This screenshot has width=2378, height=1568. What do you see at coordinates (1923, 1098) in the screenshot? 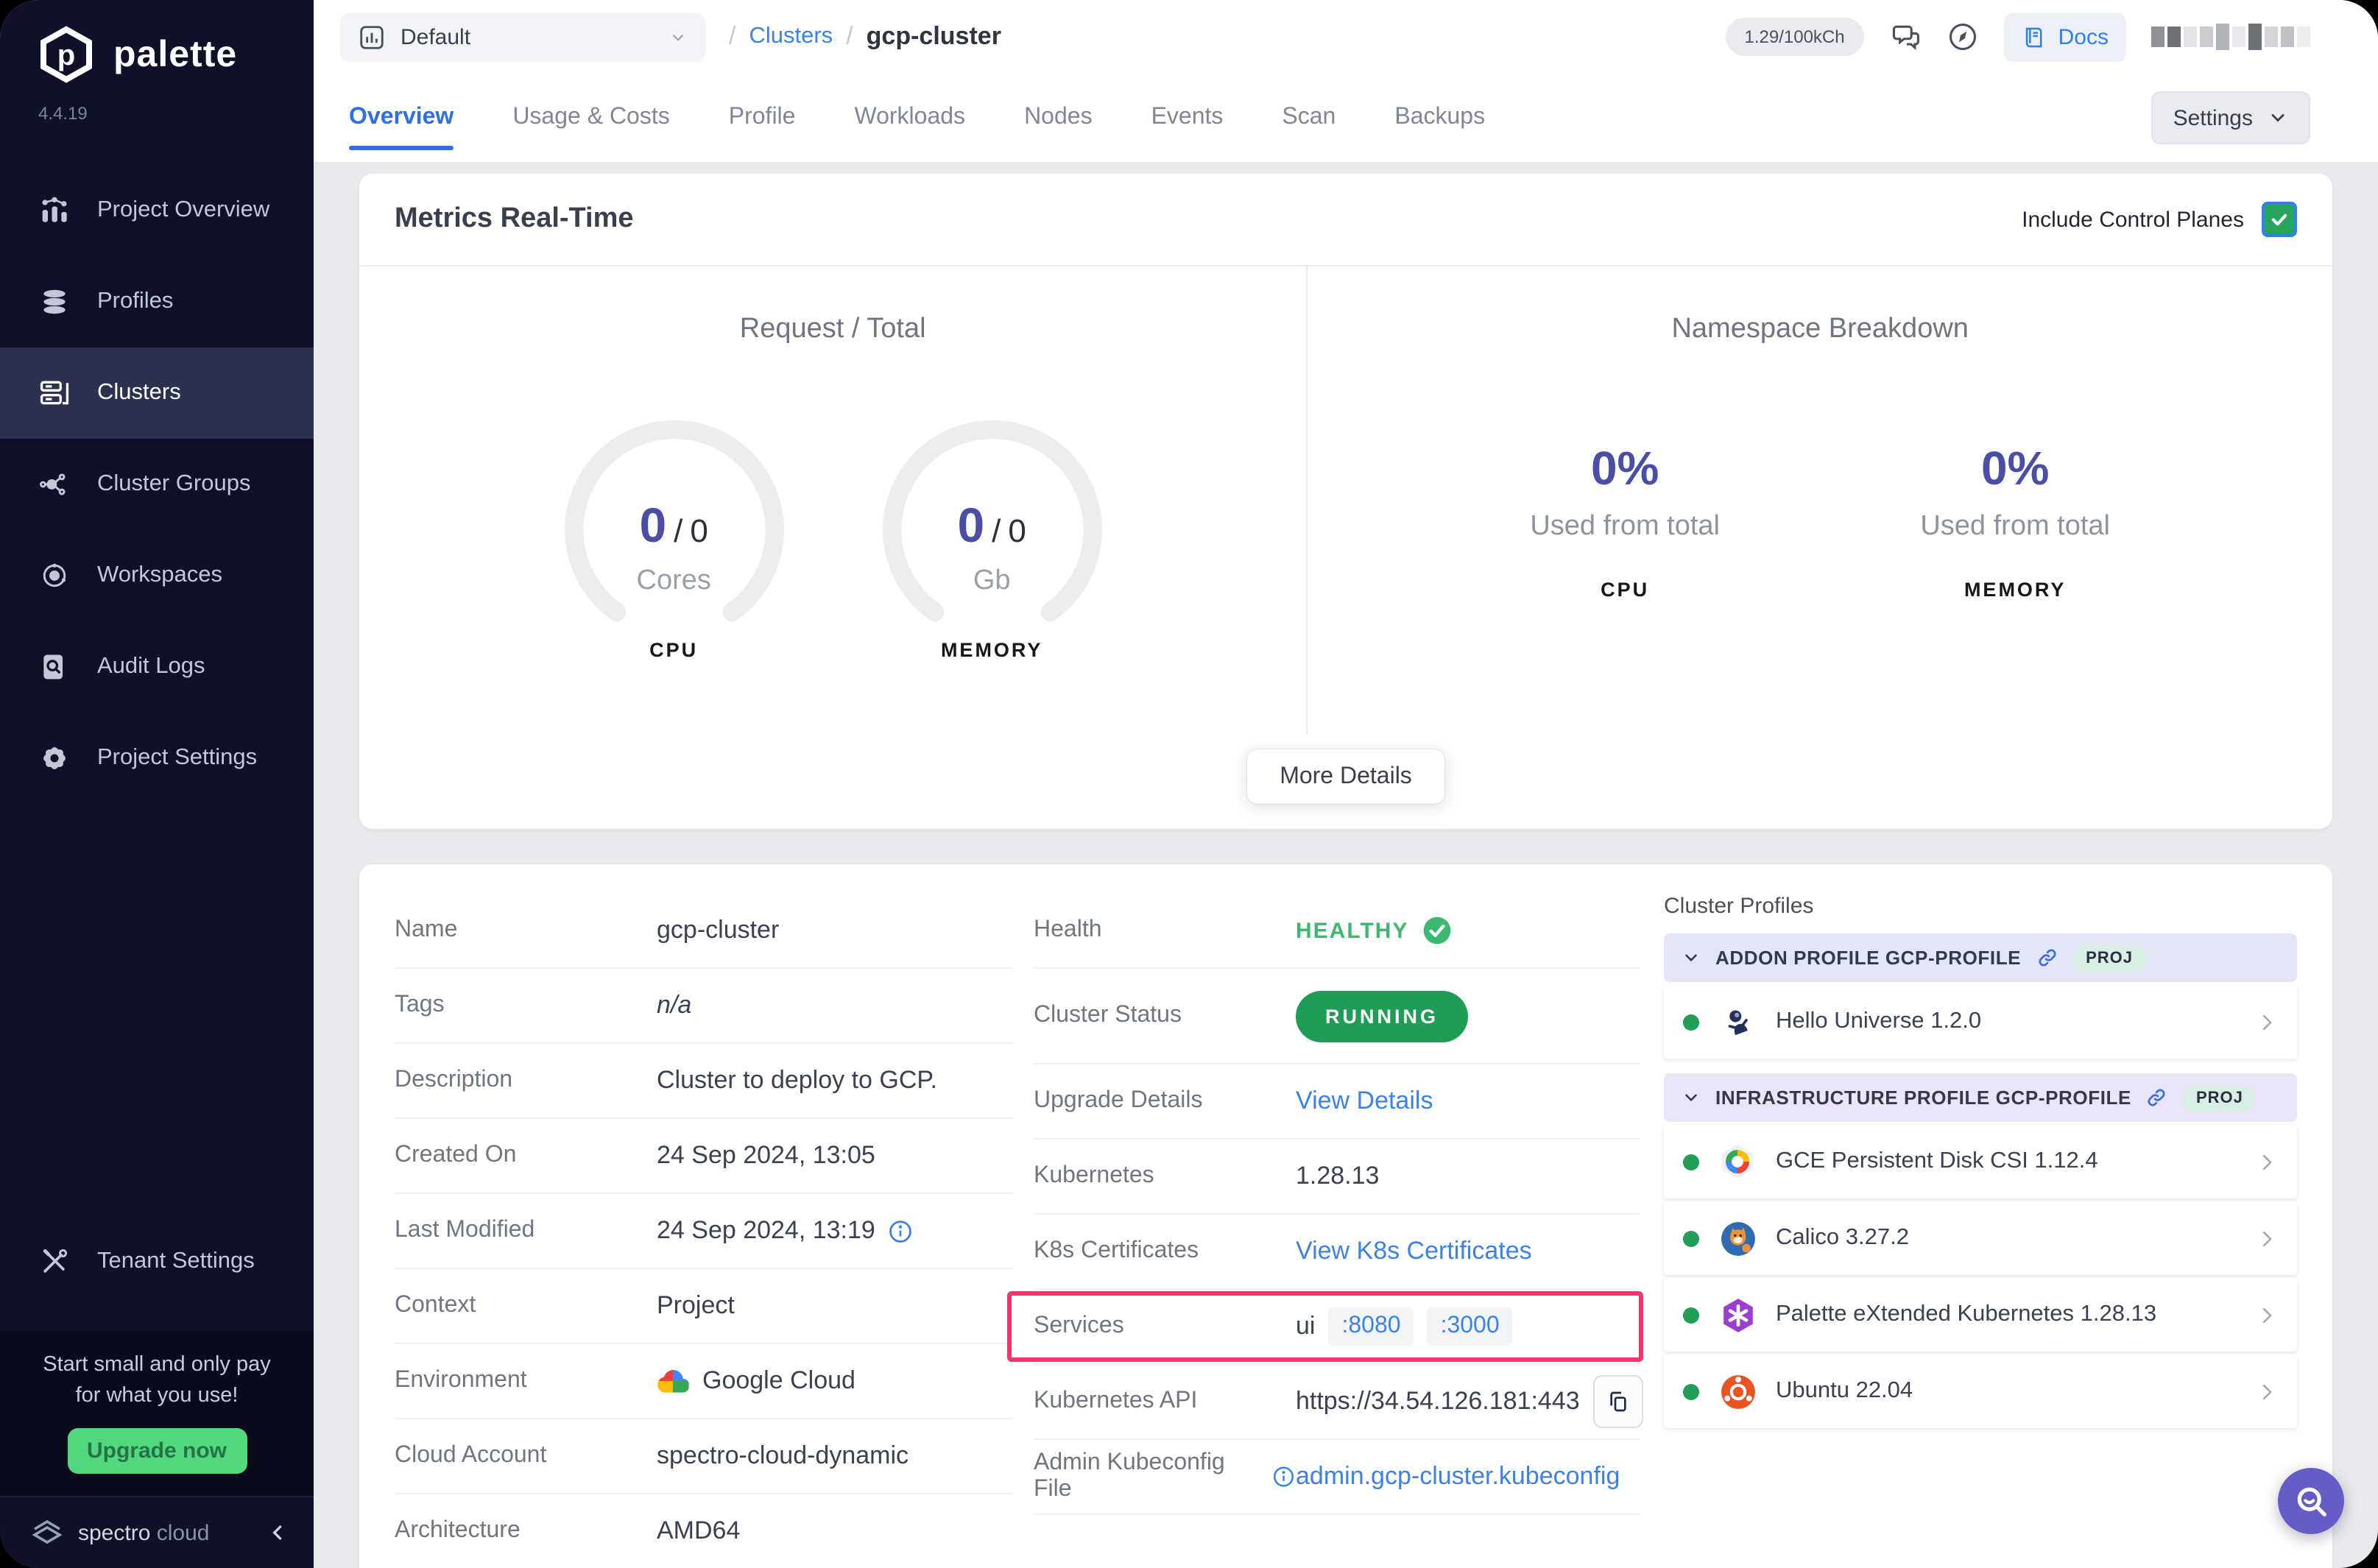
I see `group-header-label: INFRASTRUCTURE PROFILE GCP-PROFILE` at bounding box center [1923, 1098].